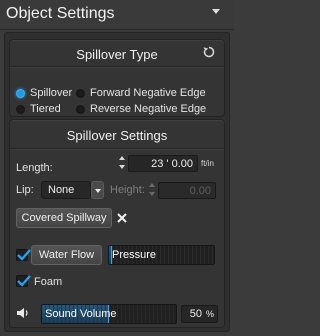 This screenshot has width=320, height=336. I want to click on height-input: 0.00, so click(187, 190).